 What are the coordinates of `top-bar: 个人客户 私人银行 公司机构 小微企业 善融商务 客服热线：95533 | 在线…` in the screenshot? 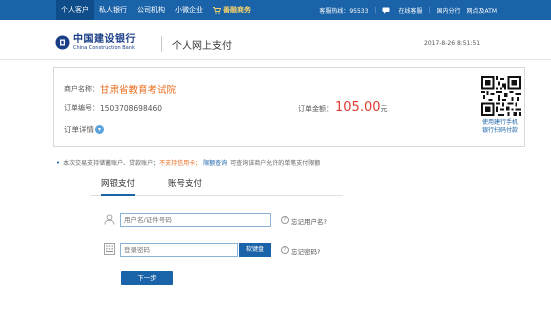 It's located at (275, 10).